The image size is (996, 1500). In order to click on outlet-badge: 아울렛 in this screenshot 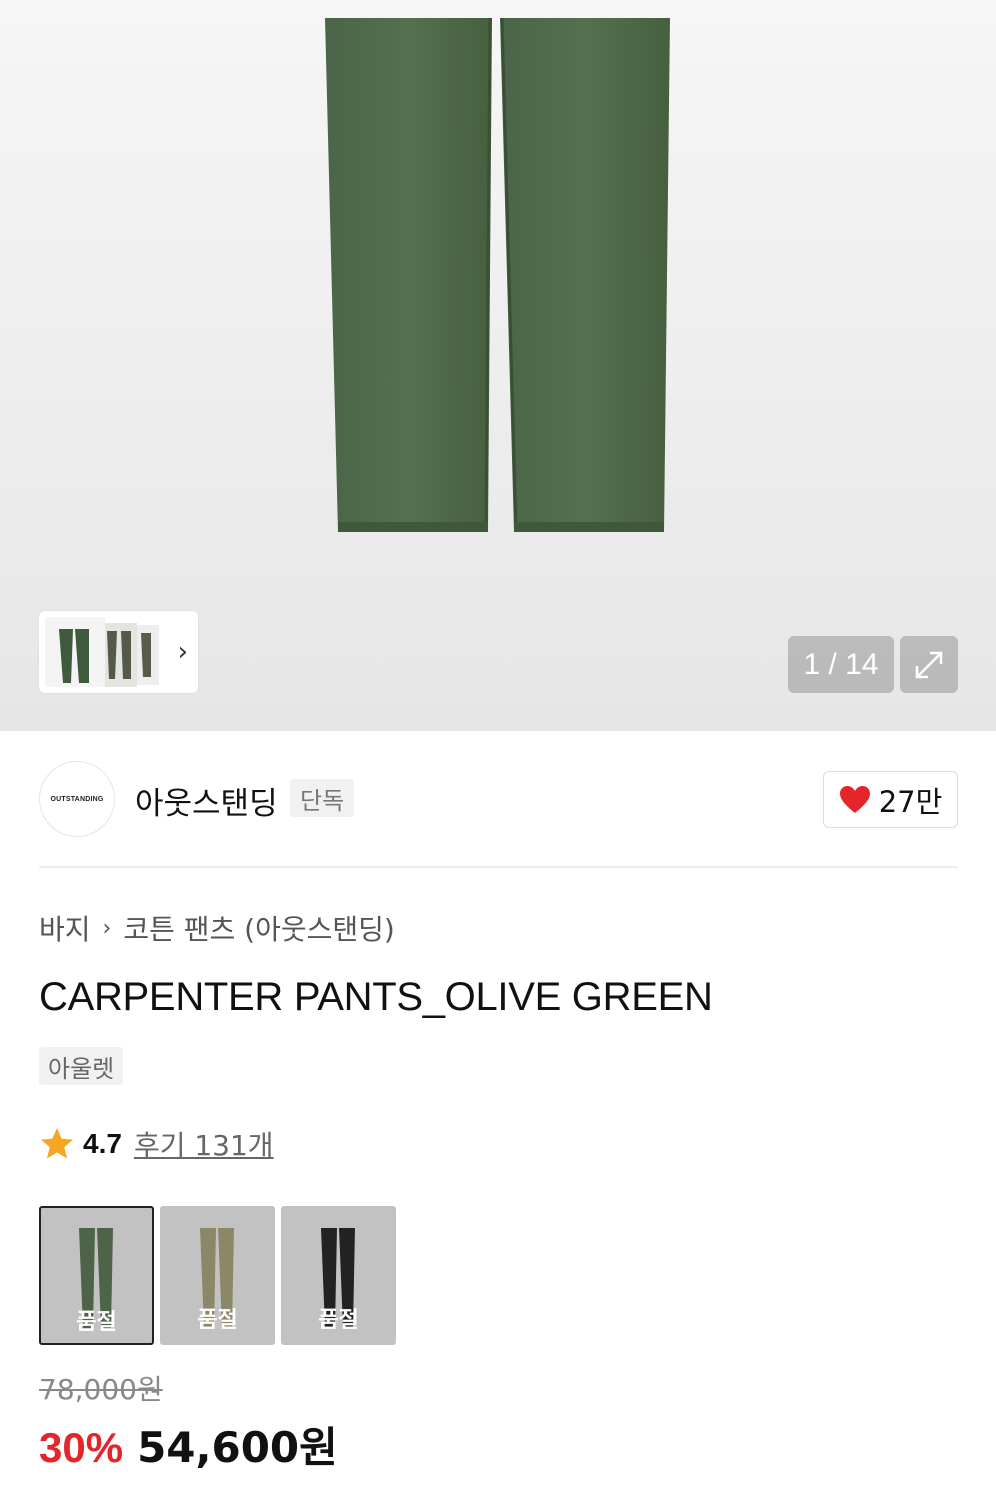, I will do `click(81, 1066)`.